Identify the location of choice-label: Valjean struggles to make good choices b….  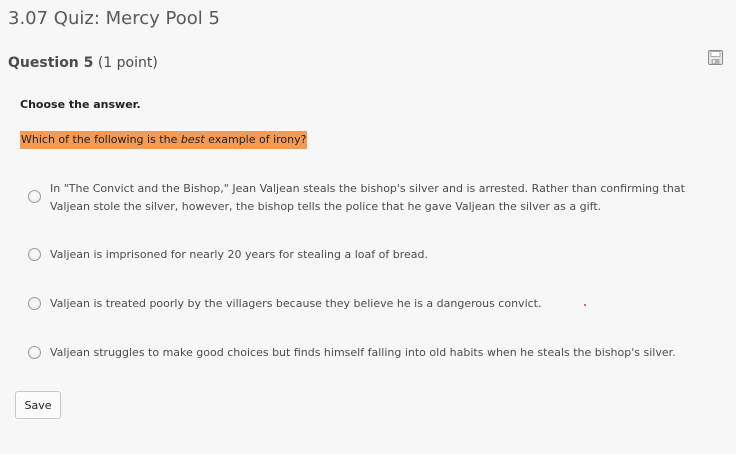
(363, 352).